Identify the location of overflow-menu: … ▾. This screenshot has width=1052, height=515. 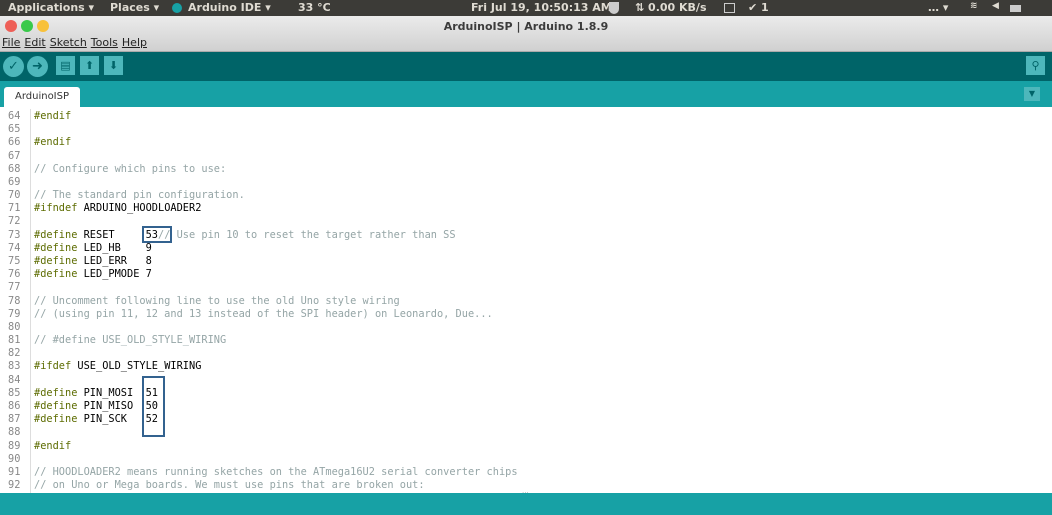
(938, 7).